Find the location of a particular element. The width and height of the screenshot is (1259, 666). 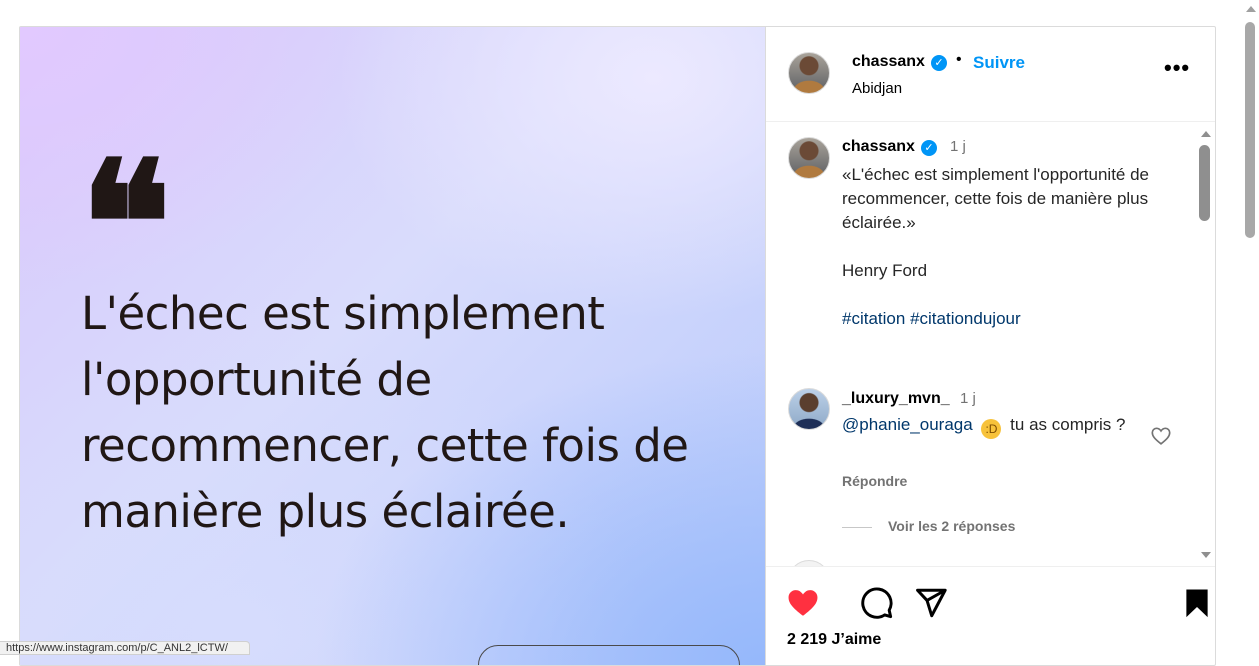

save-bookmark-icon is located at coordinates (1197, 603).